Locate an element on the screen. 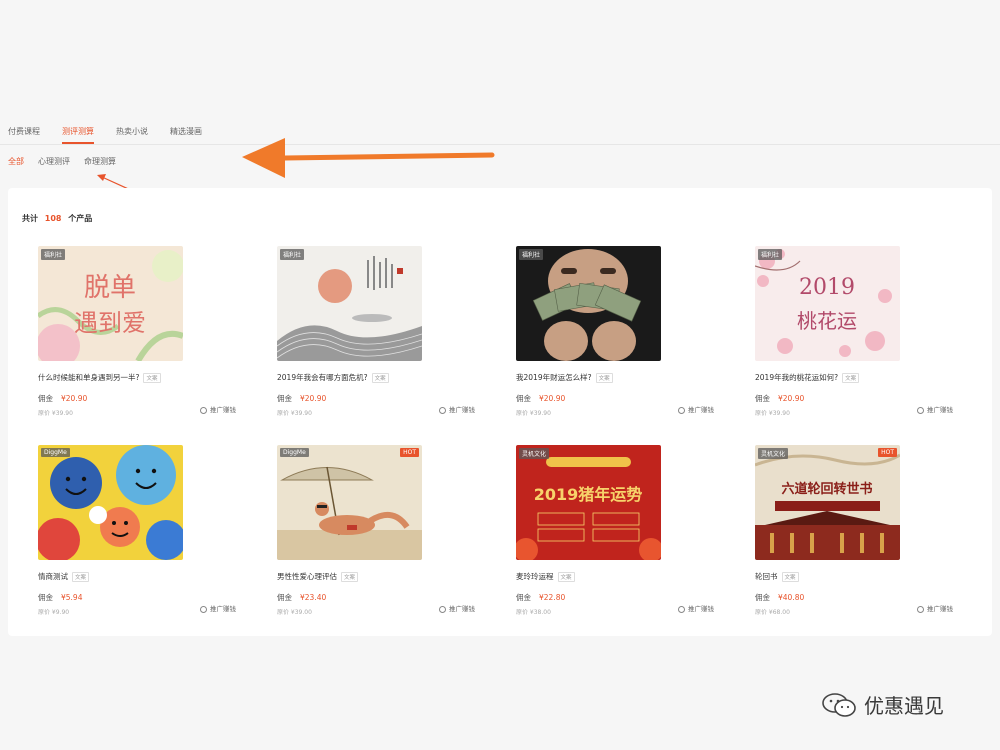 The height and width of the screenshot is (750, 1000). commission: 佣金 ¥5.94 is located at coordinates (60, 597).